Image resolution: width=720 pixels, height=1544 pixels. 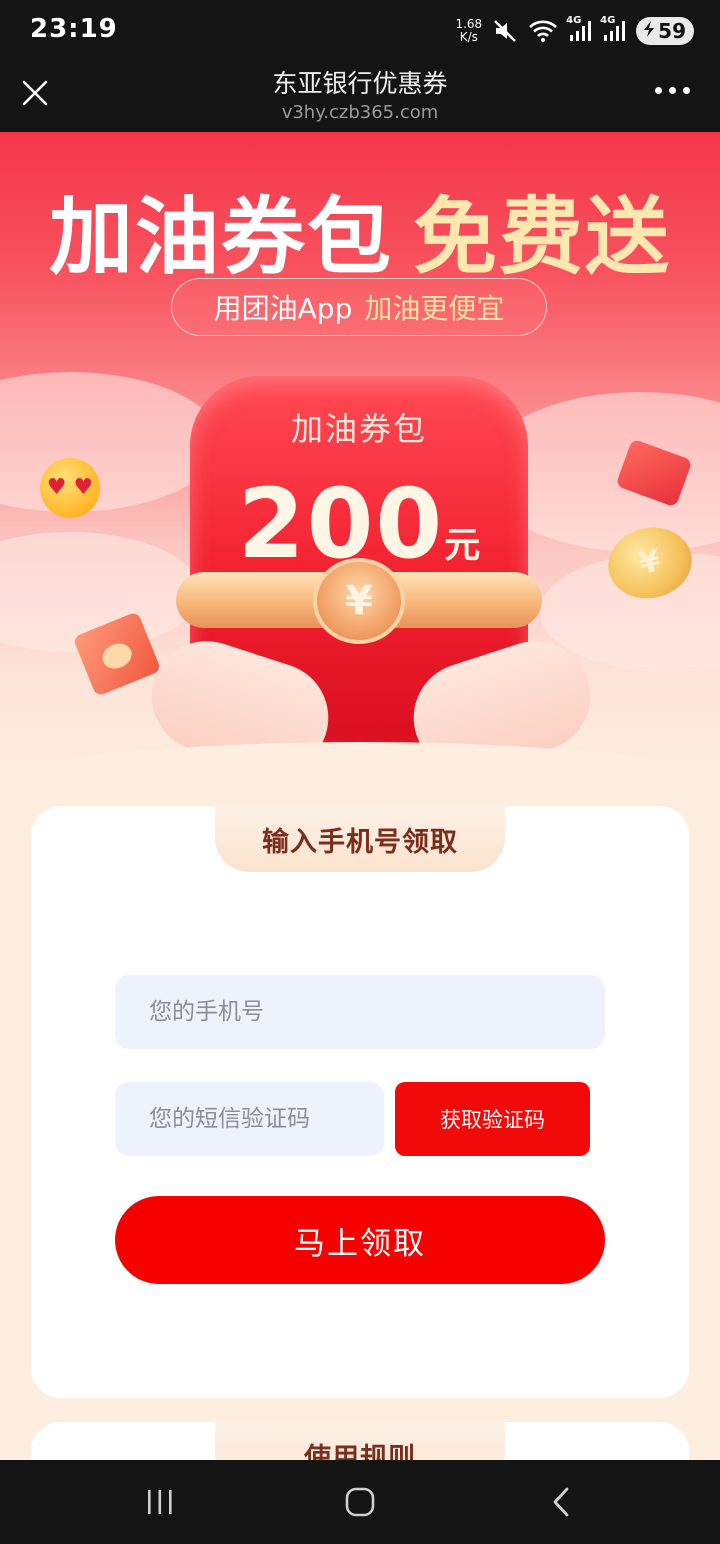 What do you see at coordinates (542, 237) in the screenshot?
I see `headline-highlight: 免费送` at bounding box center [542, 237].